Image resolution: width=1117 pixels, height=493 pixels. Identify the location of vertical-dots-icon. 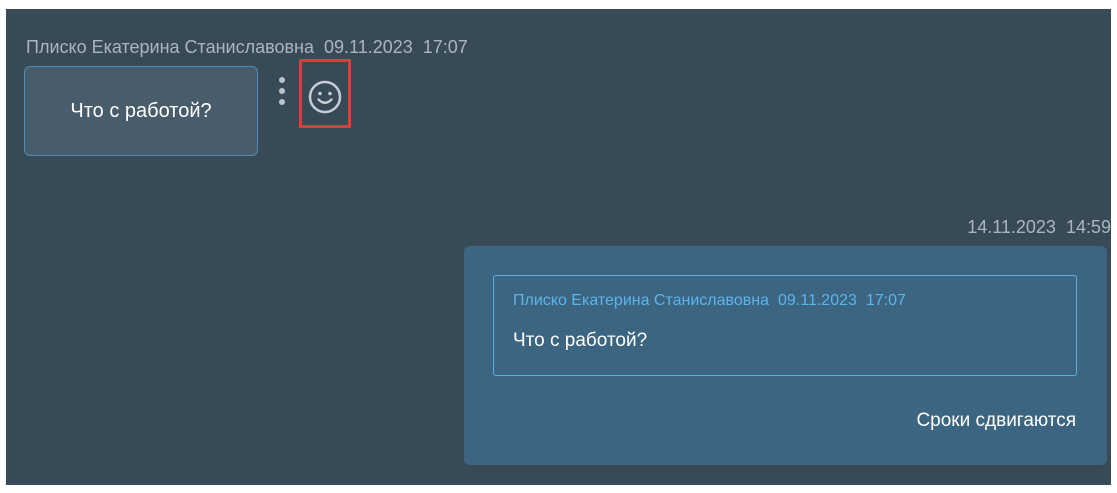
(282, 94).